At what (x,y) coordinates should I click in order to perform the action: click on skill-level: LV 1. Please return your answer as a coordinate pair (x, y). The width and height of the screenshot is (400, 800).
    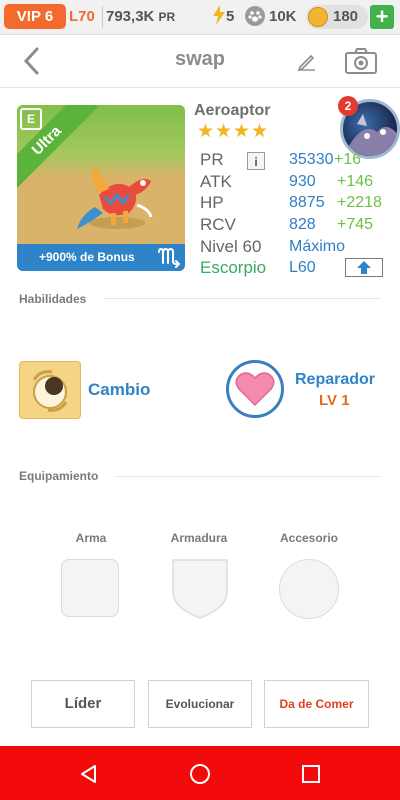
    Looking at the image, I should click on (334, 400).